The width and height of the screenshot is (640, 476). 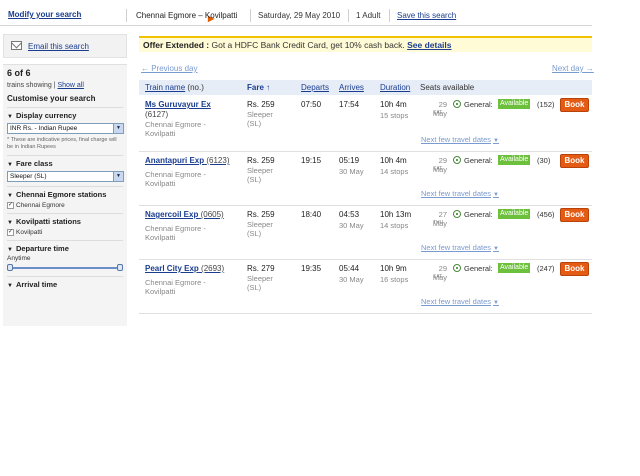 I want to click on arrival-time: 17:54, so click(x=349, y=104).